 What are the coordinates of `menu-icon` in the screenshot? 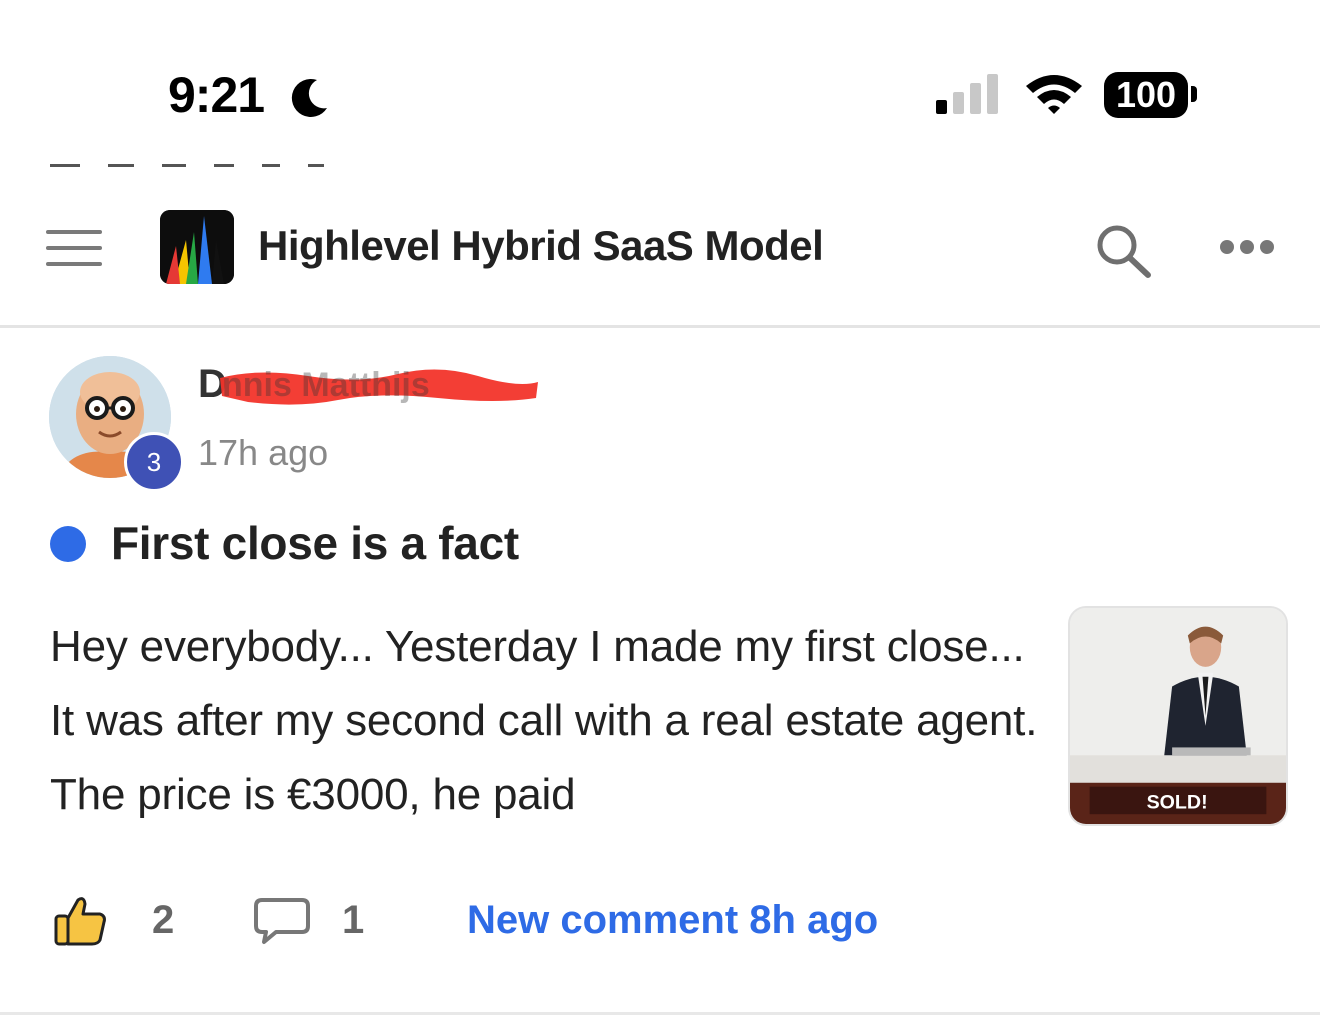 It's located at (74, 248).